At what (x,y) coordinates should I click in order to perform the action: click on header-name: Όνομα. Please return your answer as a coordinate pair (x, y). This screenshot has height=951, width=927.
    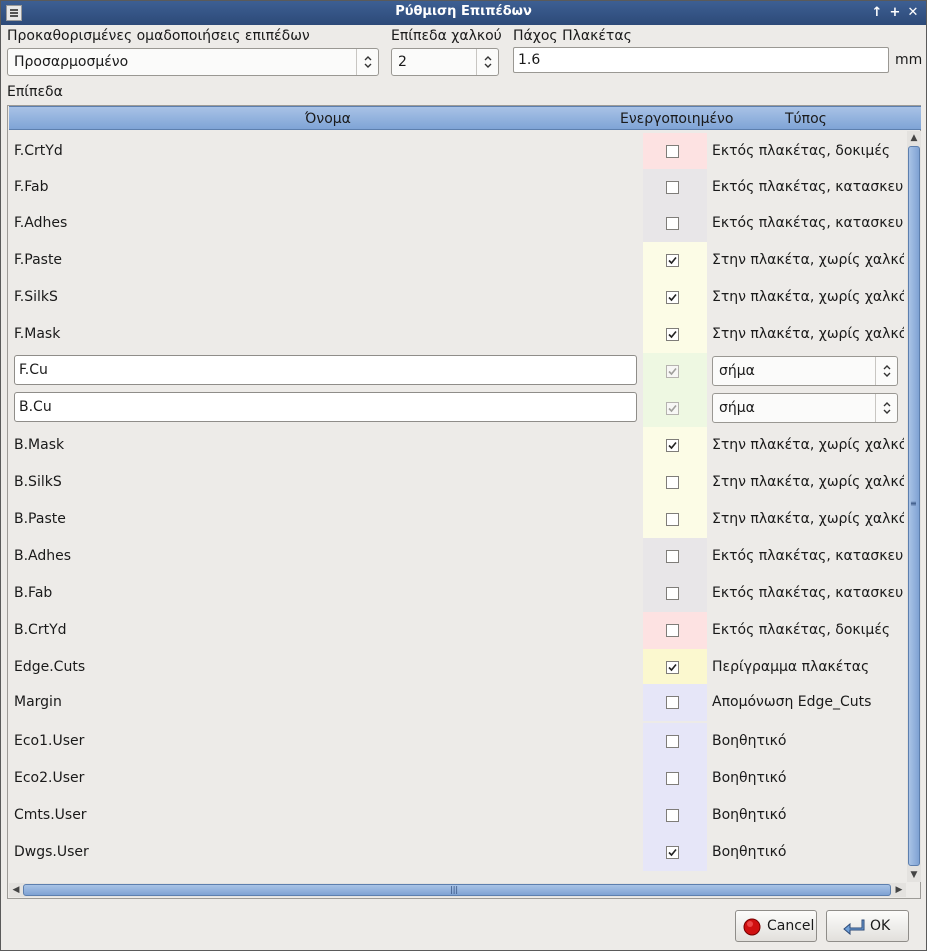
    Looking at the image, I should click on (328, 119).